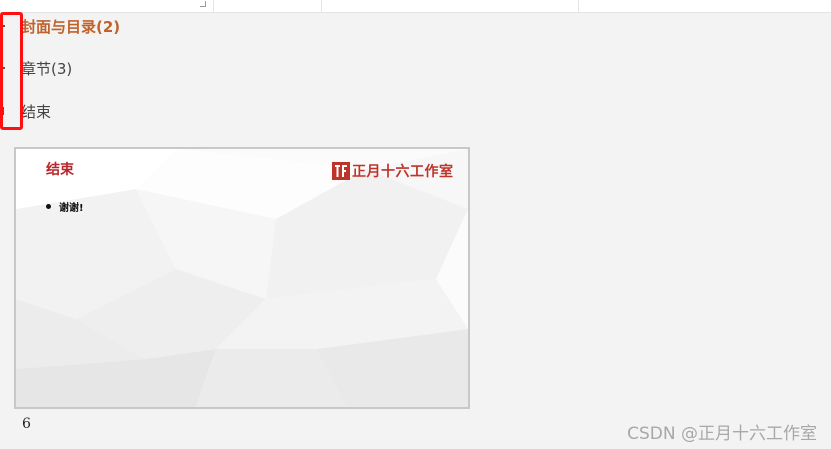 This screenshot has height=449, width=831. What do you see at coordinates (47, 68) in the screenshot?
I see `section-label: 章节(3)` at bounding box center [47, 68].